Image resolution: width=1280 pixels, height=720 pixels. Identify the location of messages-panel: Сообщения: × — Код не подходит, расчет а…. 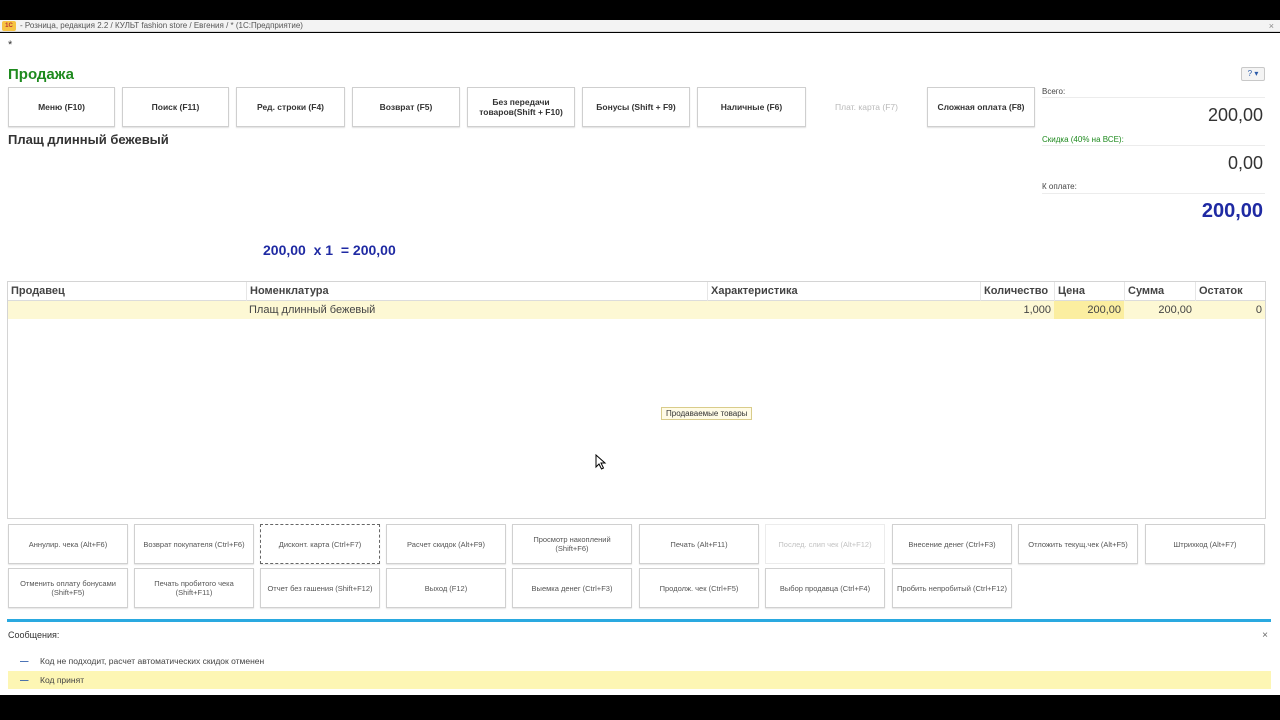
(639, 654).